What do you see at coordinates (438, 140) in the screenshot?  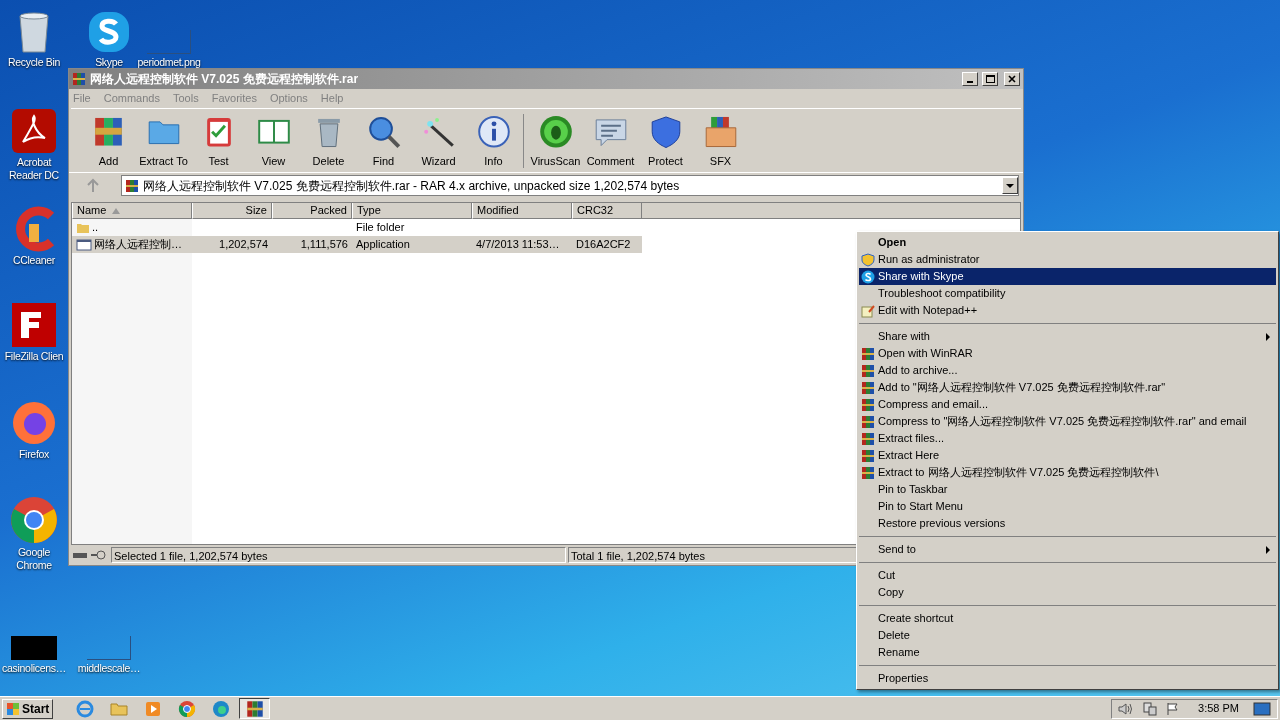 I see `toolbar-button: Wizard` at bounding box center [438, 140].